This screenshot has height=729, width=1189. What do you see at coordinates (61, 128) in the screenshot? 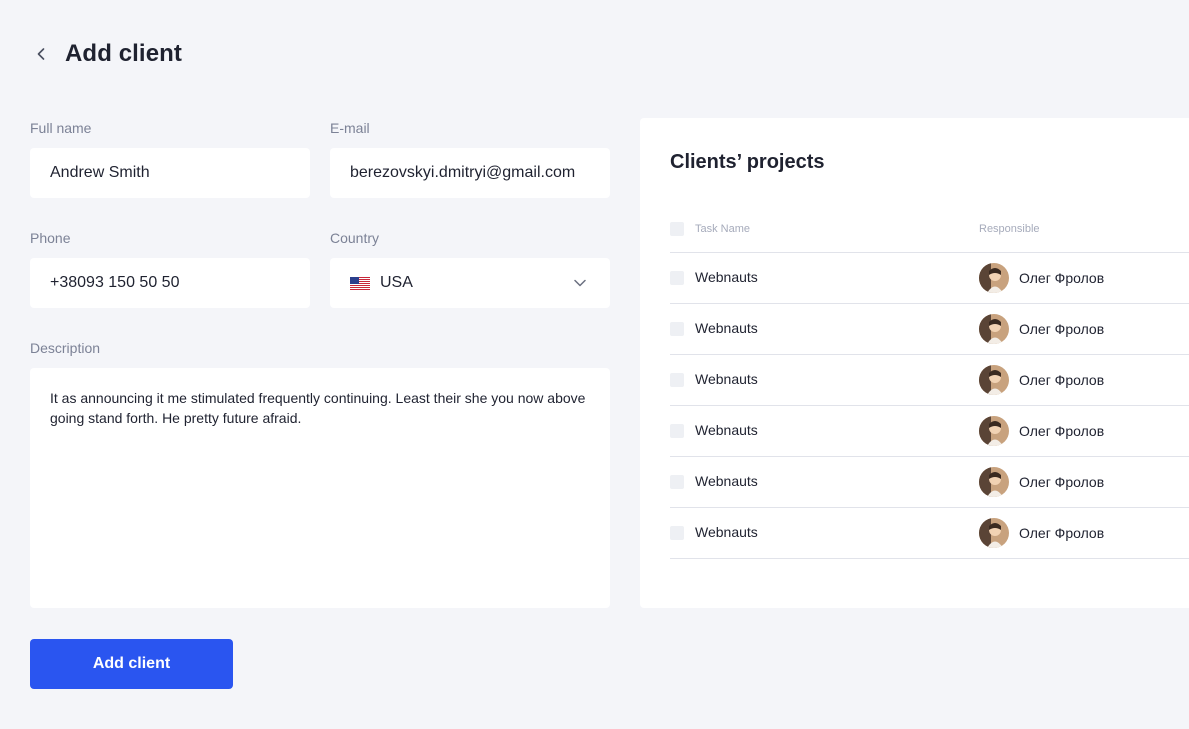
I see `full-name-label: Full name` at bounding box center [61, 128].